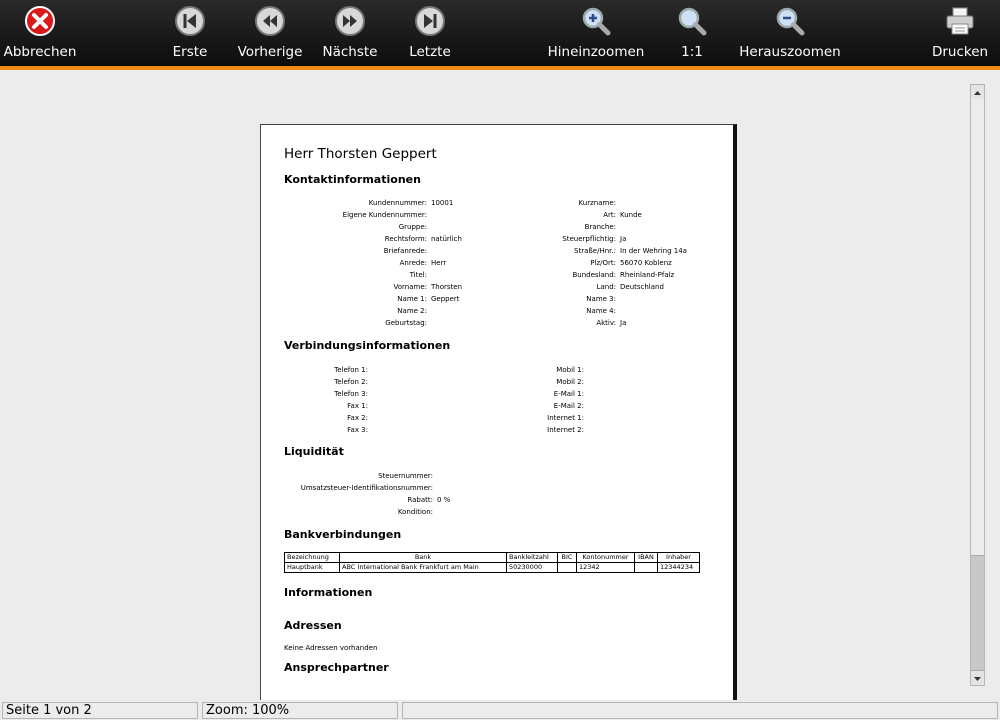  I want to click on field-row: Steuernummer:, so click(347, 476).